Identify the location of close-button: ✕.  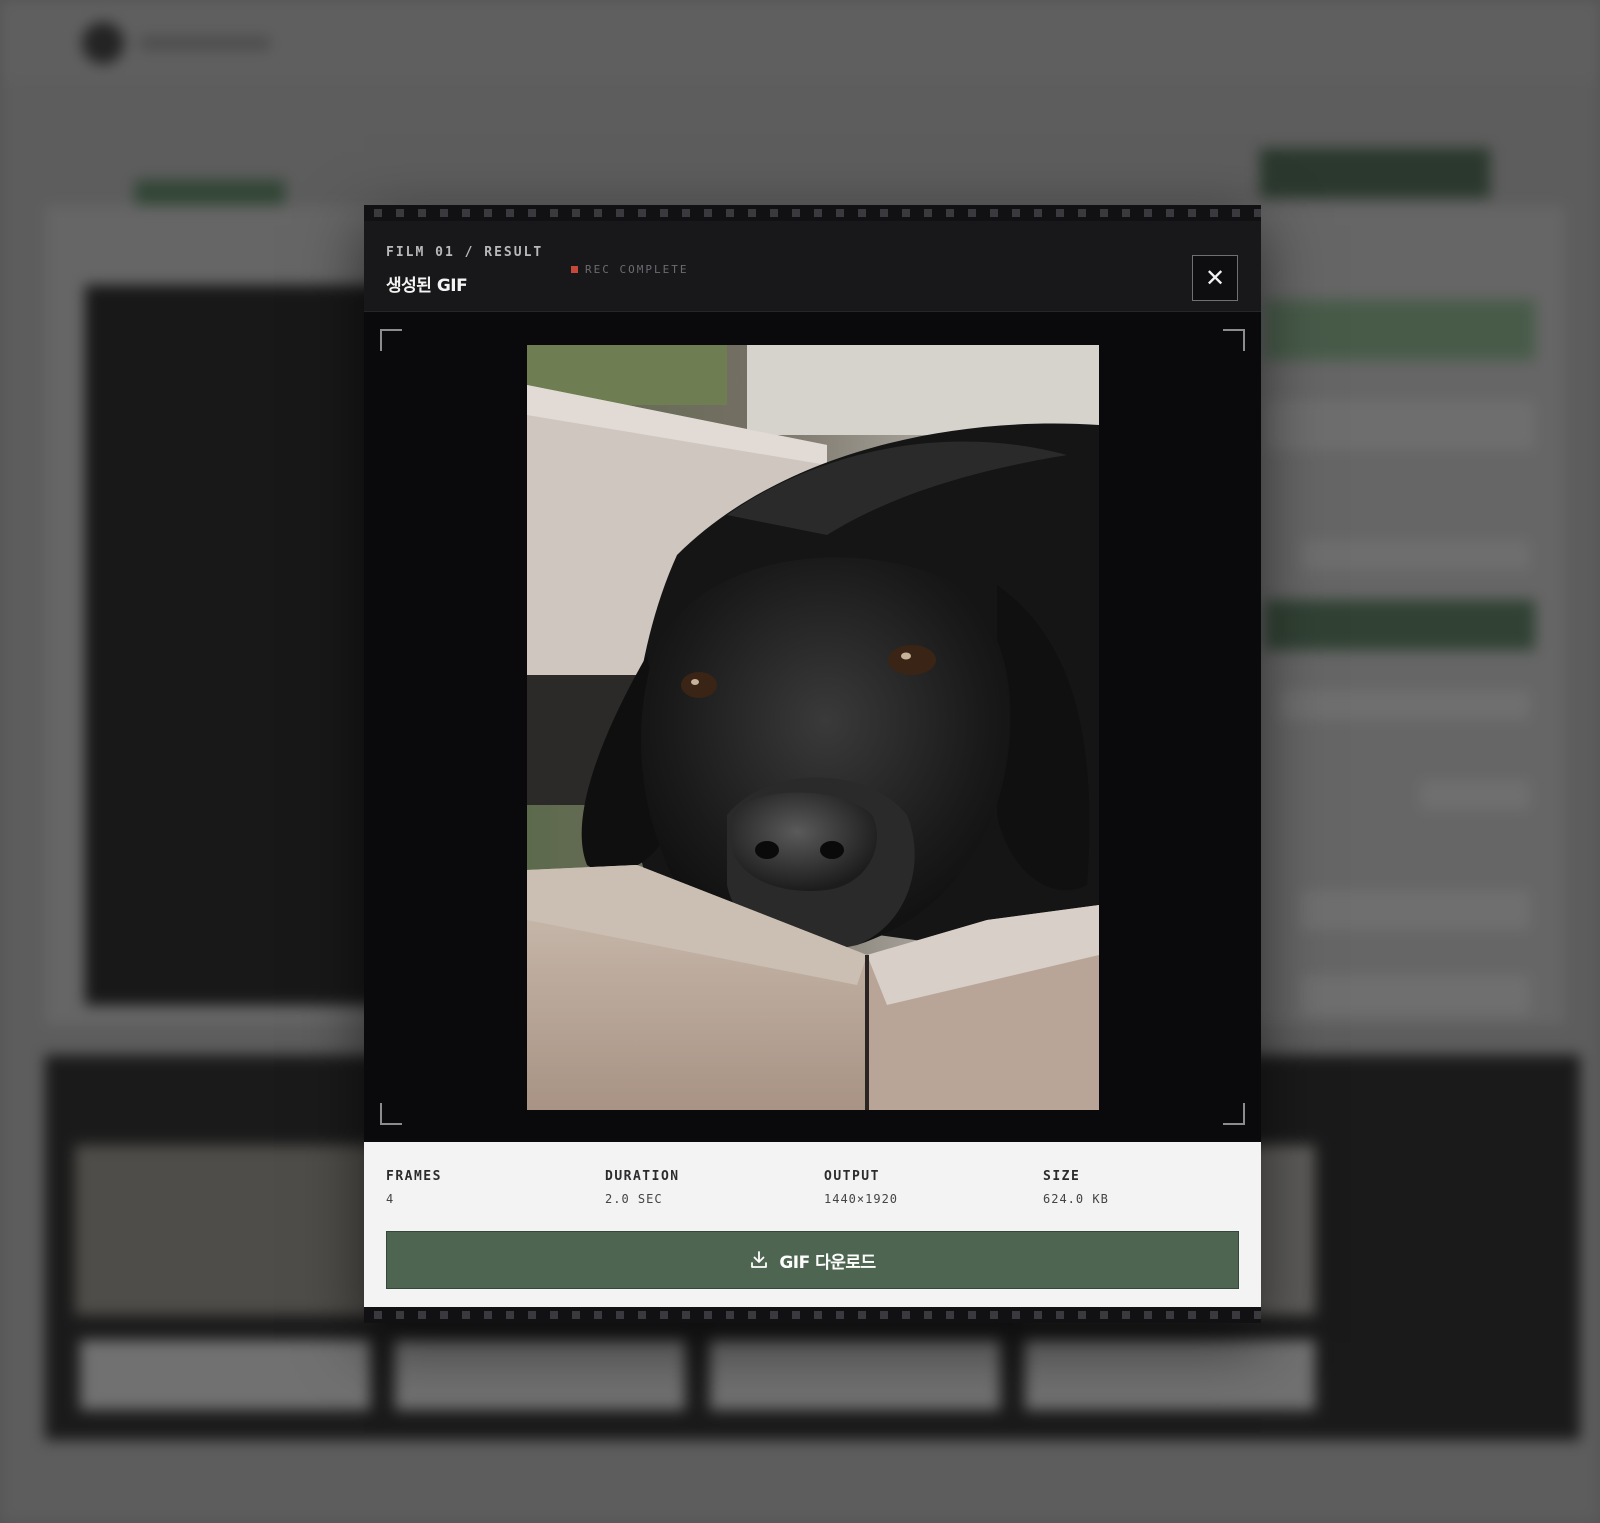
(1215, 278).